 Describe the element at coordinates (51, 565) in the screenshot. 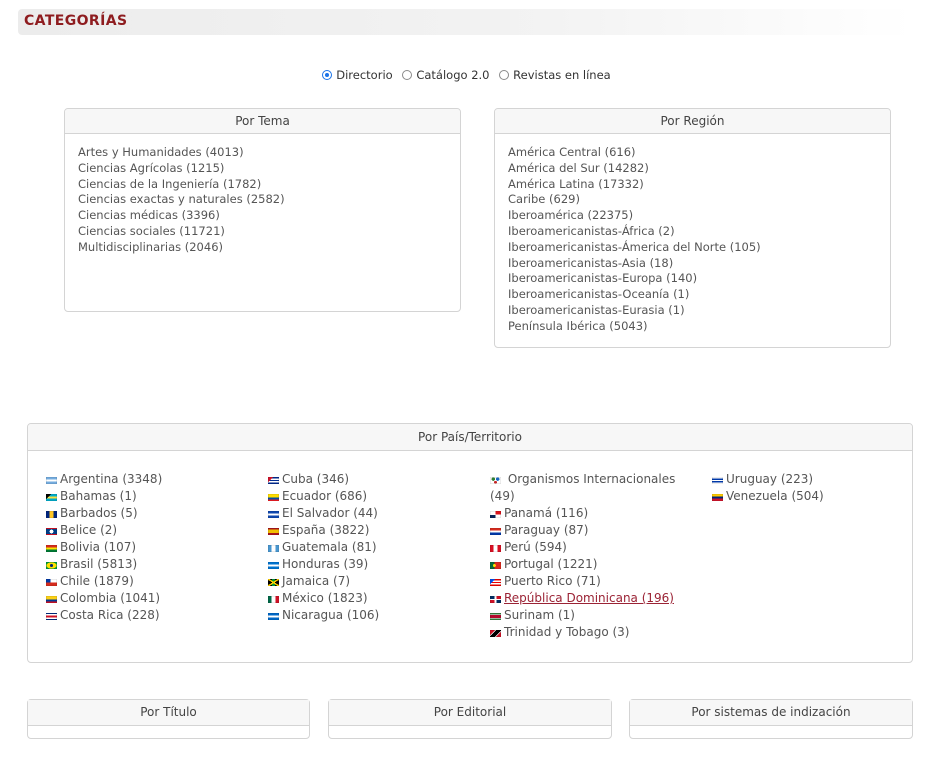

I see `brazil-flag-icon` at that location.